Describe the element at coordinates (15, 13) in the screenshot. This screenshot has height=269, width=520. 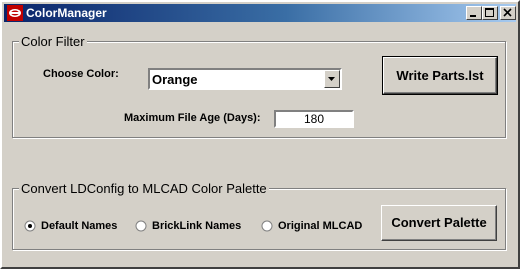
I see `app-icon` at that location.